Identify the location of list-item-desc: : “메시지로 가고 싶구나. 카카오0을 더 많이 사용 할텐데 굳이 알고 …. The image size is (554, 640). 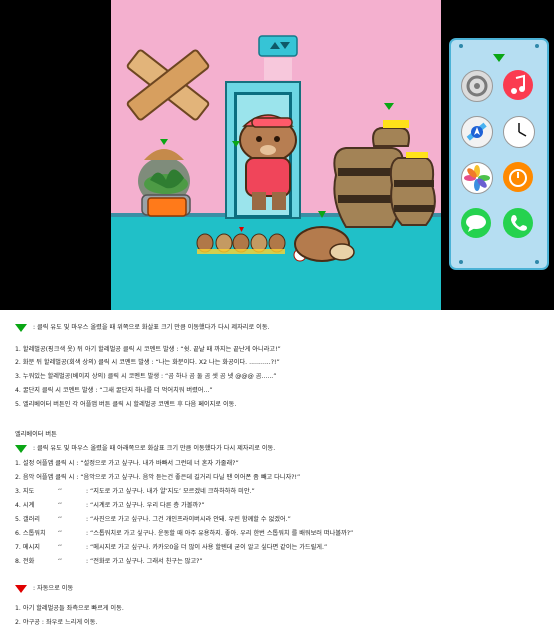
(207, 547).